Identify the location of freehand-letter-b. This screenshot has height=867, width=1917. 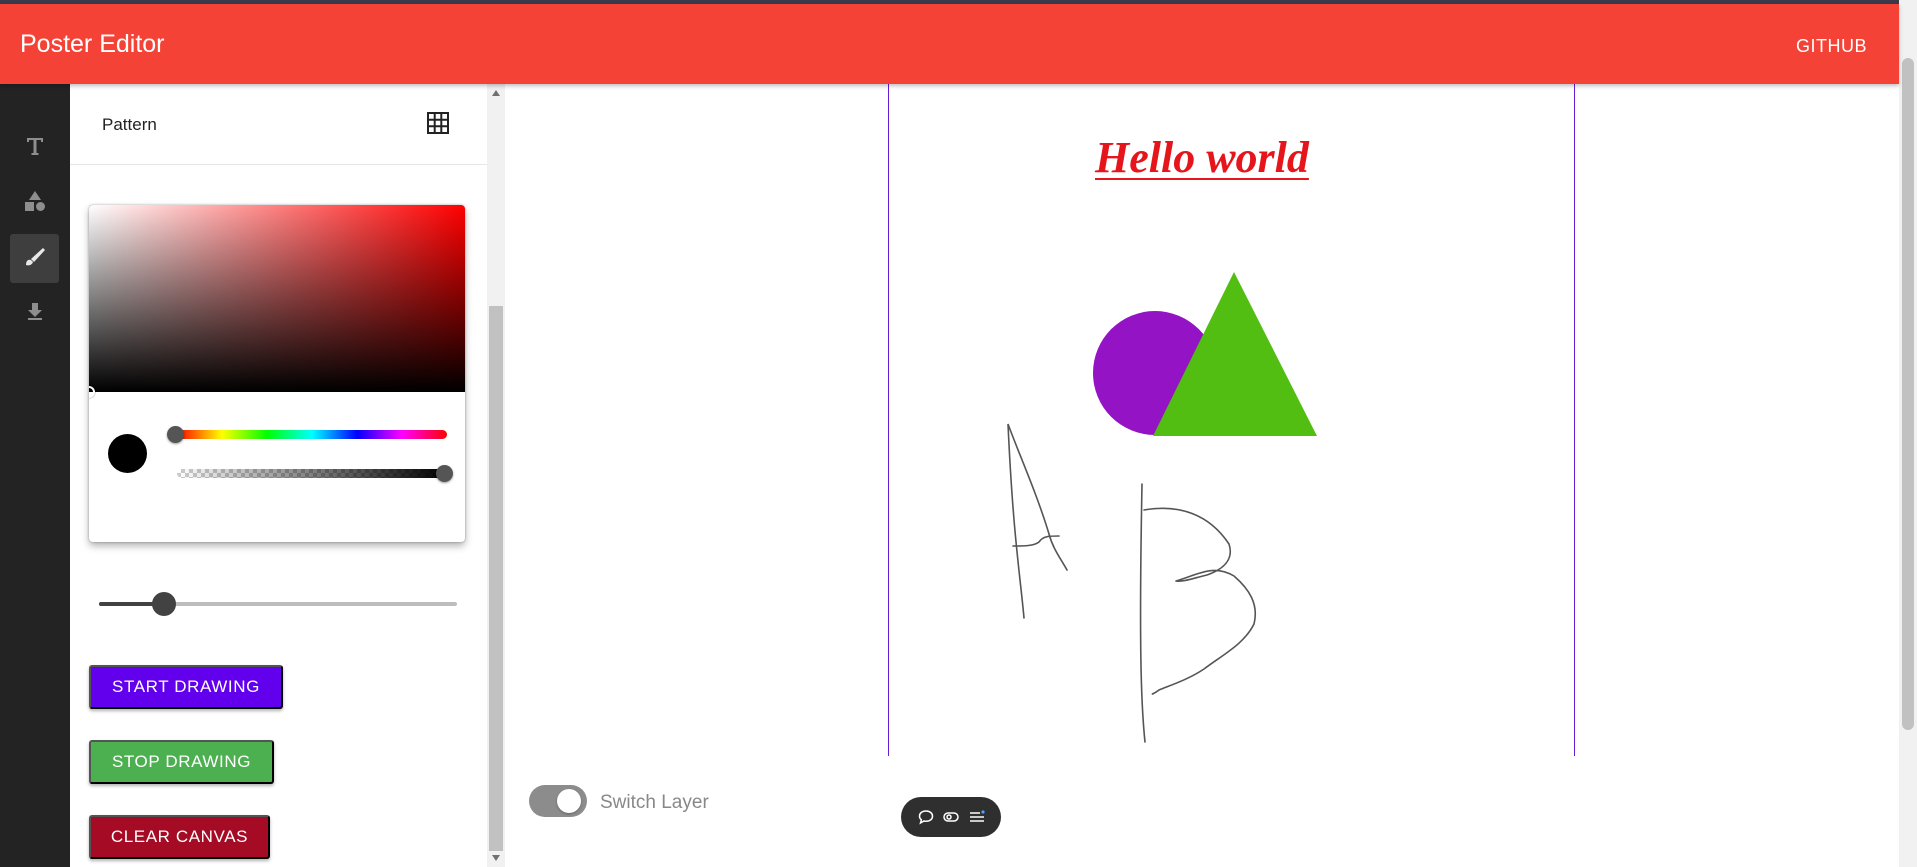
(1197, 613).